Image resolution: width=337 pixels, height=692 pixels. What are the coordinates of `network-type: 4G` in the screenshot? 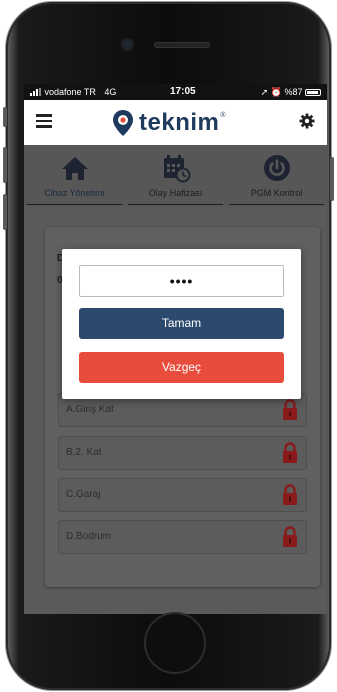 It's located at (110, 92).